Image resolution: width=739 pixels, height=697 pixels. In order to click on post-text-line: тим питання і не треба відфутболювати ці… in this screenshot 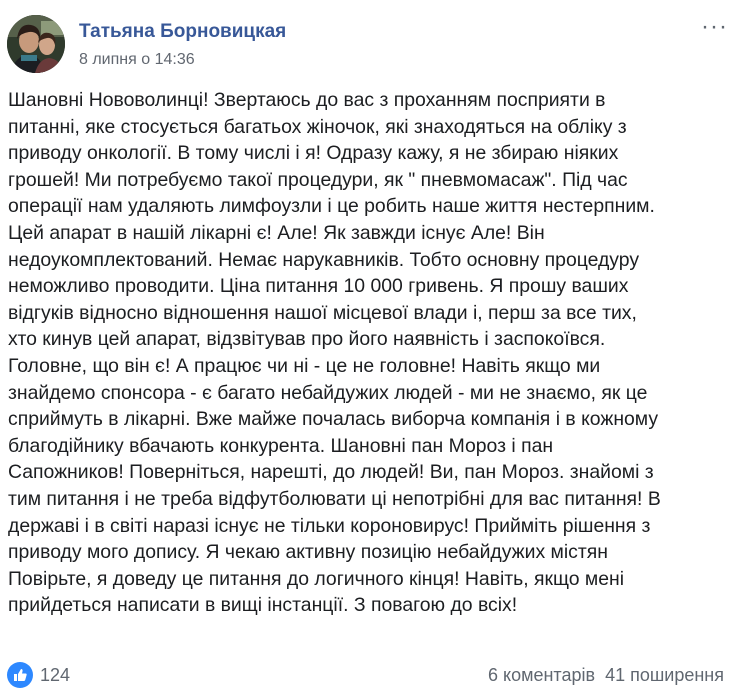, I will do `click(334, 498)`.